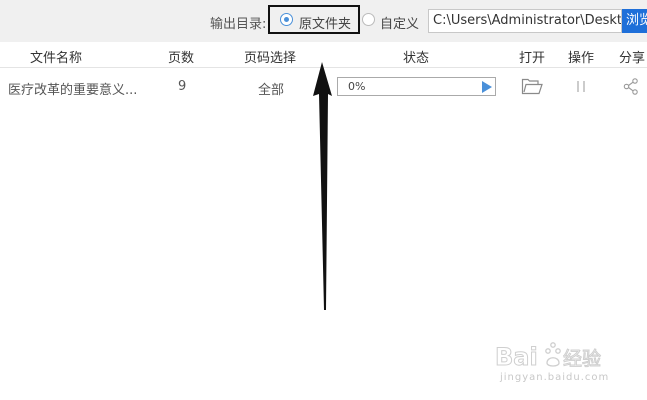 This screenshot has height=400, width=647. What do you see at coordinates (286, 19) in the screenshot?
I see `radio-original-folder` at bounding box center [286, 19].